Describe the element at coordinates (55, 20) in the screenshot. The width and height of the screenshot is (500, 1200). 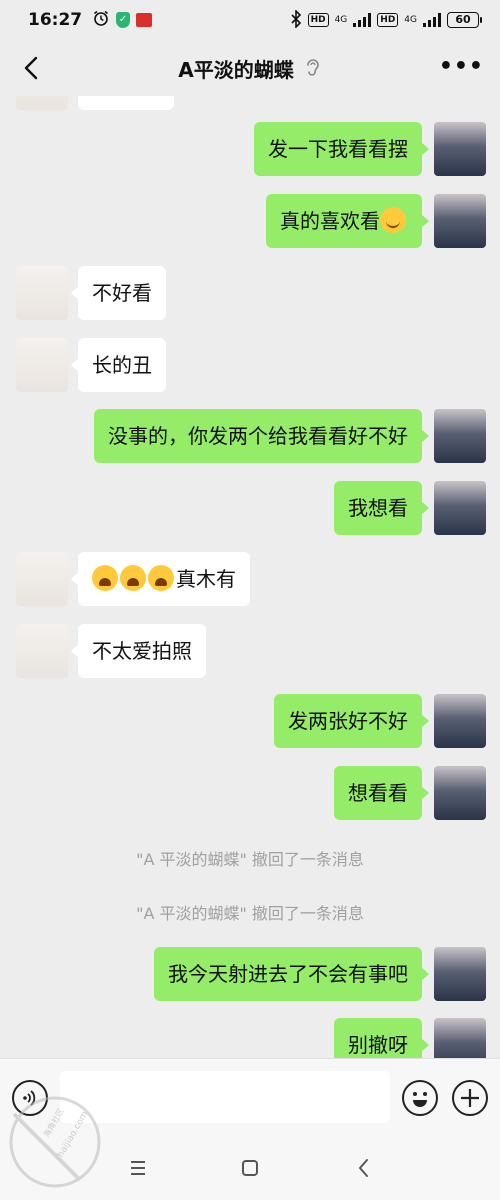
I see `status-time: 16:27` at that location.